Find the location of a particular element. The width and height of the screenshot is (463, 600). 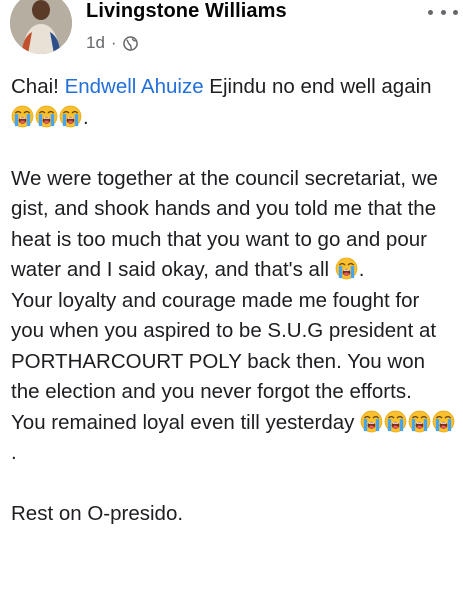

mention-link: Endwell Ahuize is located at coordinates (134, 86).